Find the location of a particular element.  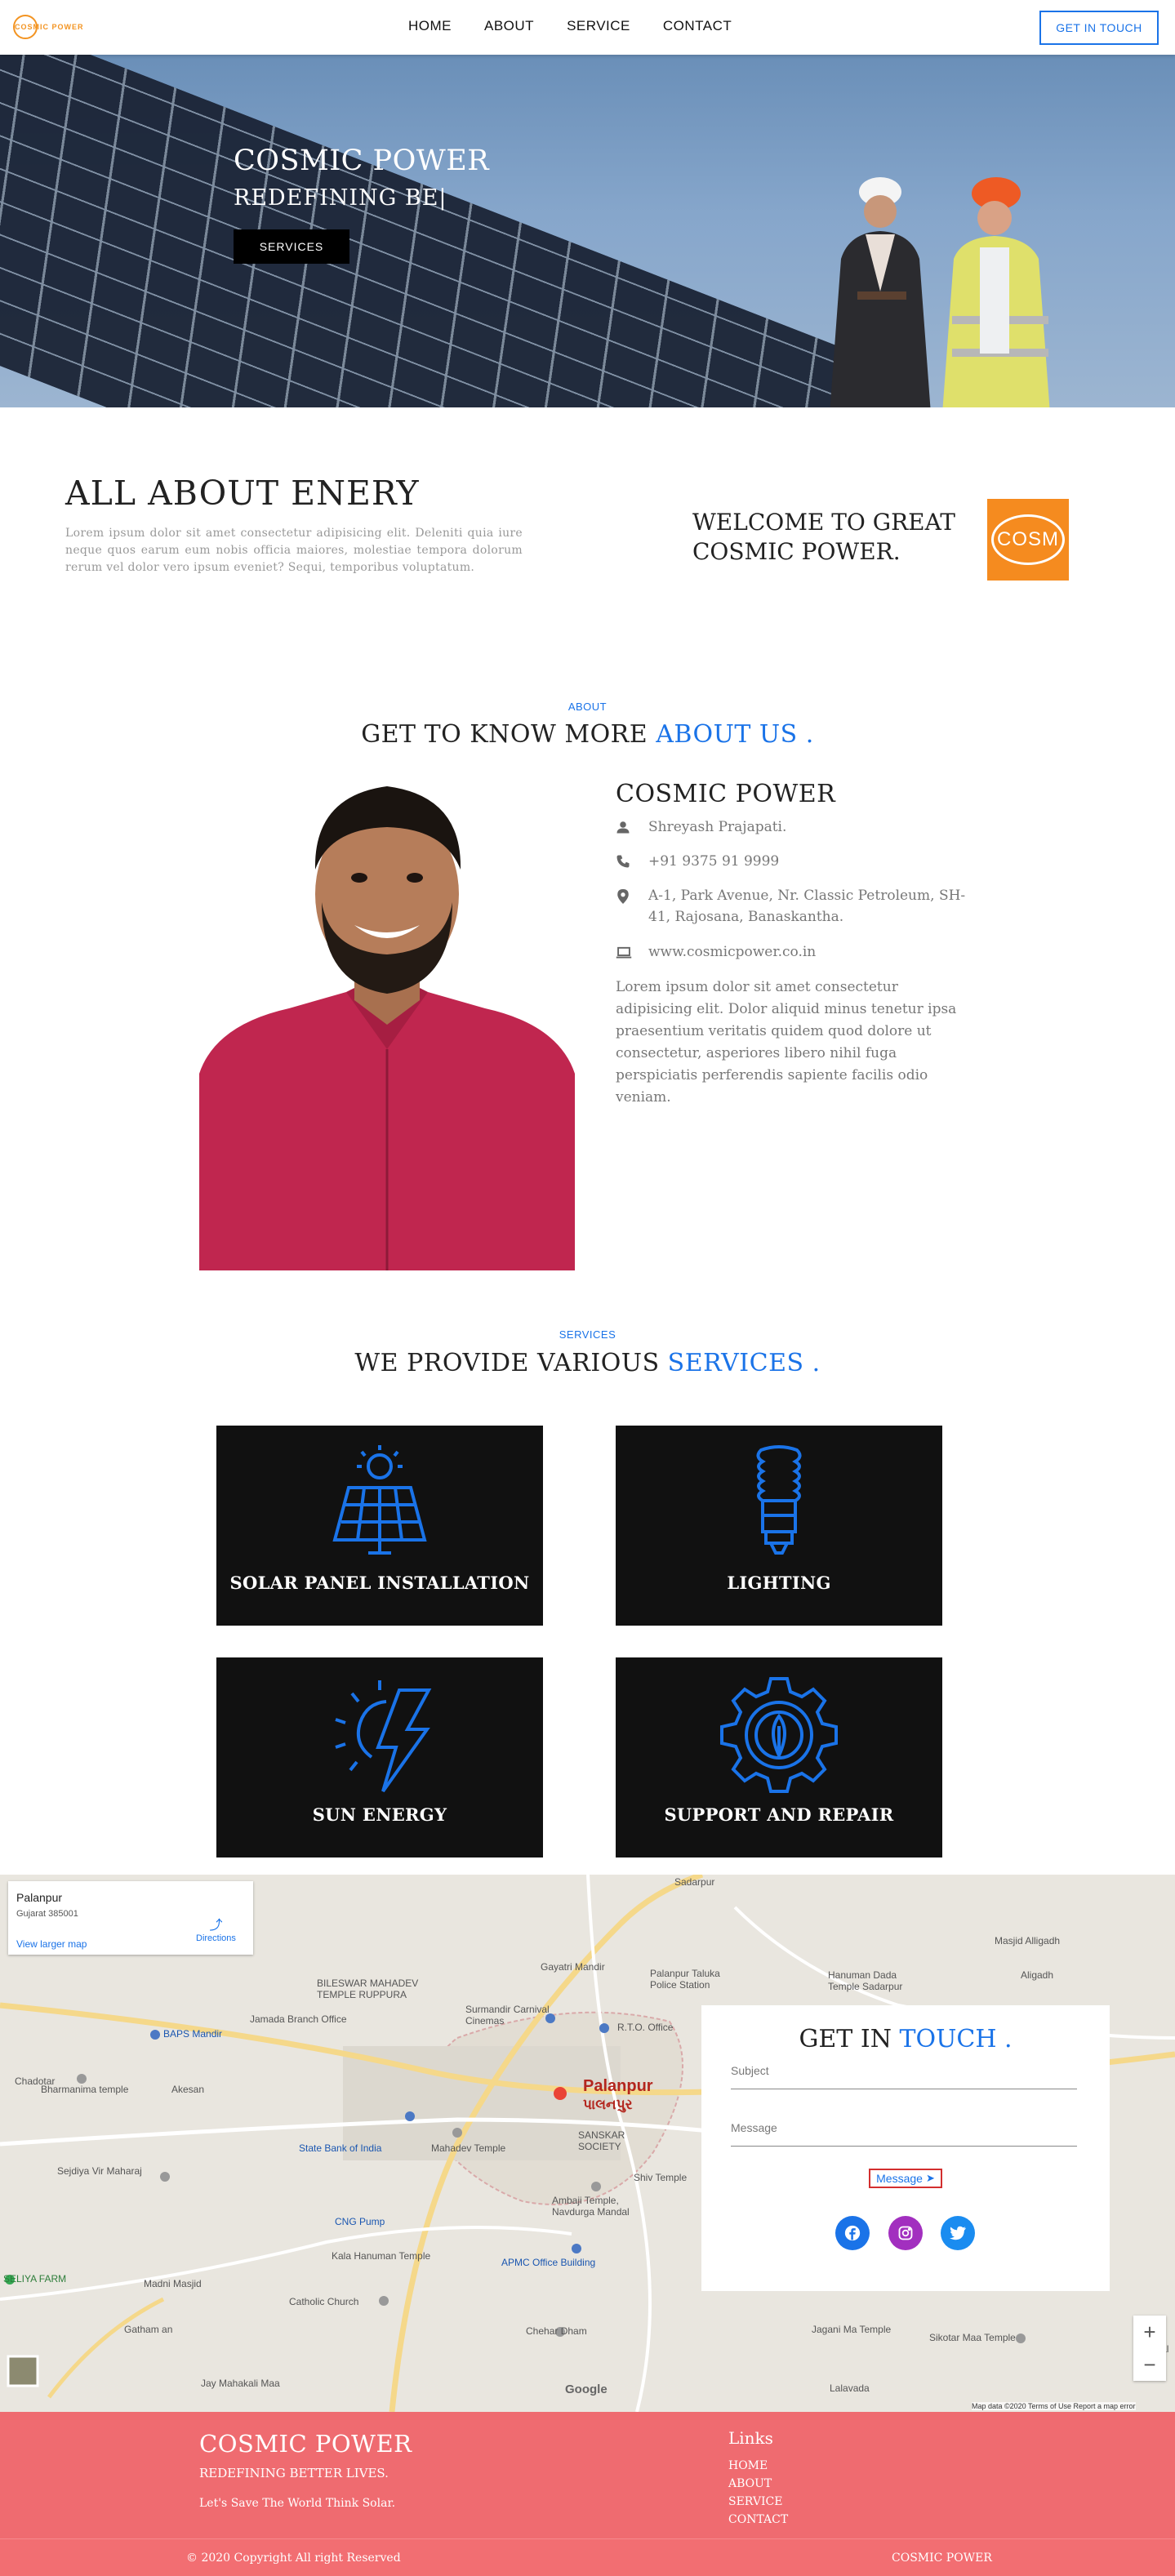

person-icon is located at coordinates (632, 828).